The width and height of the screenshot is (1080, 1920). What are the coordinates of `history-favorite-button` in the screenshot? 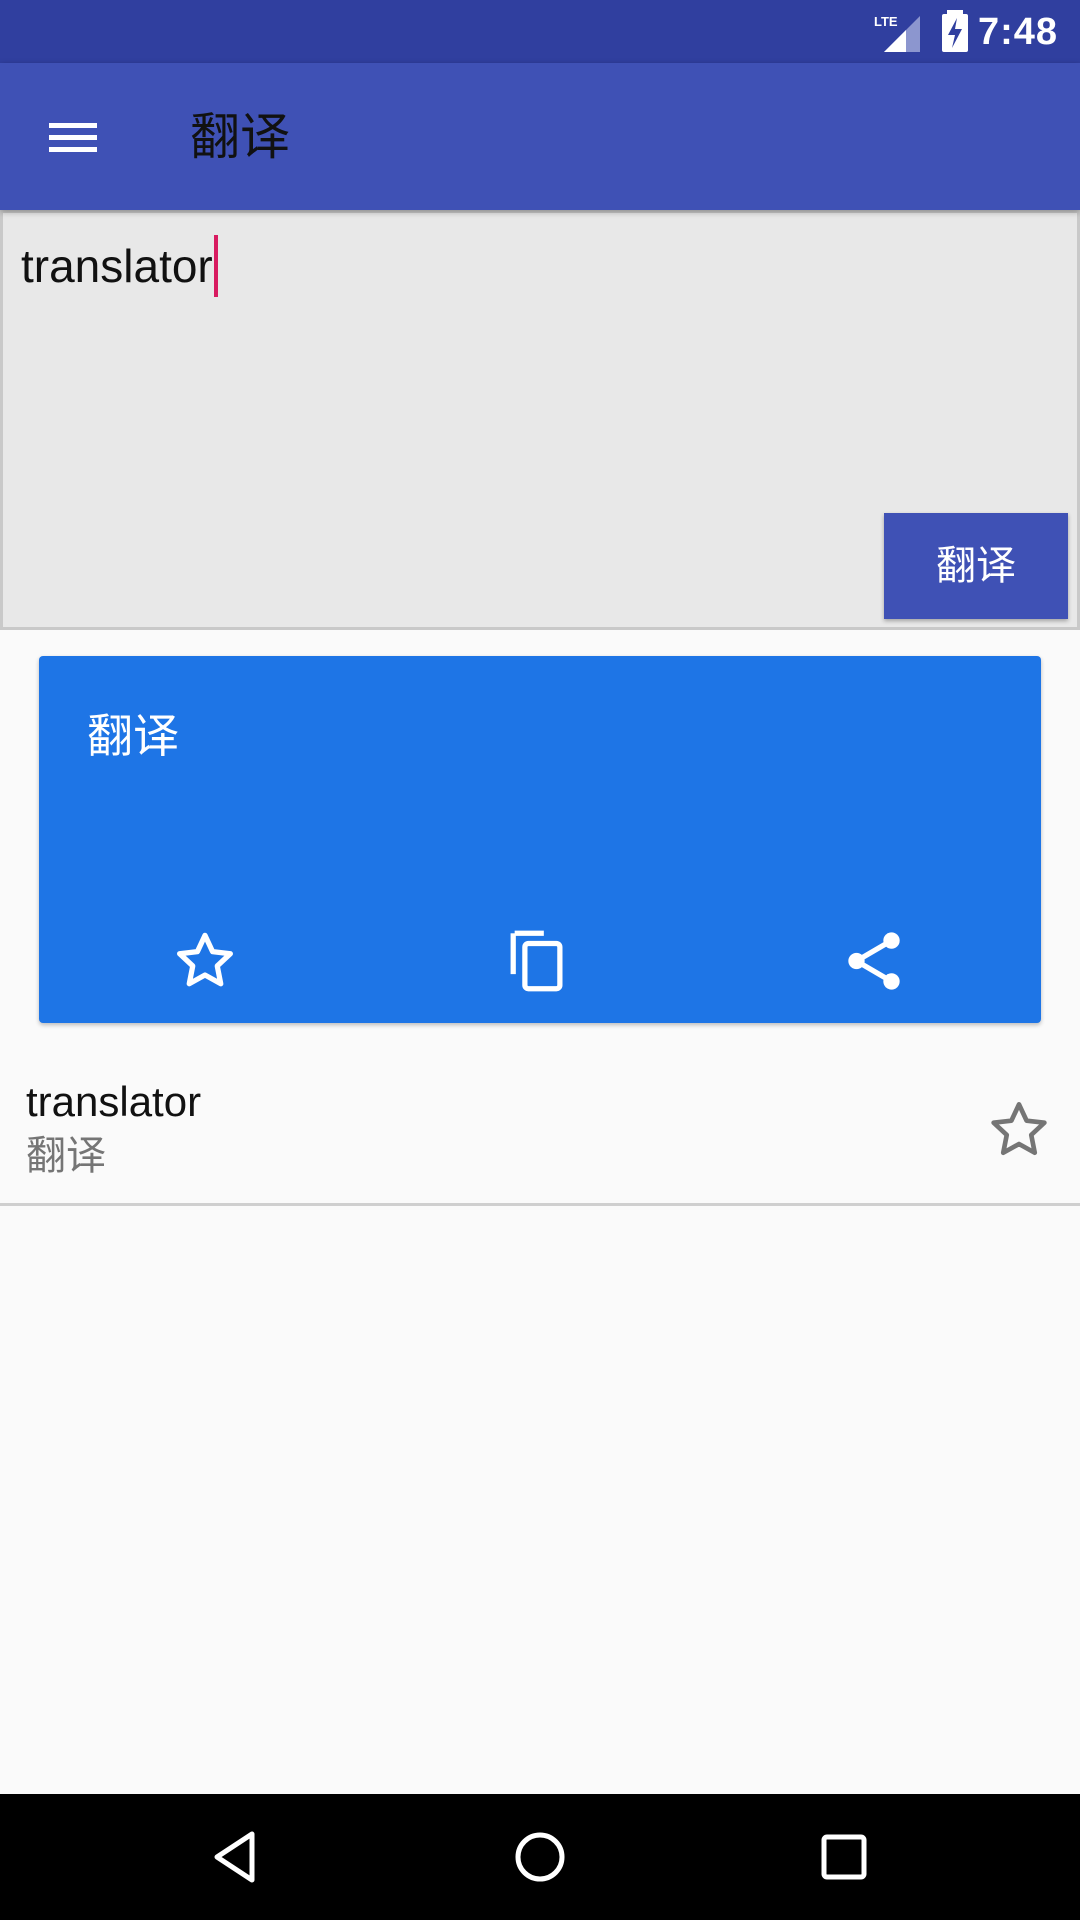 It's located at (1019, 1130).